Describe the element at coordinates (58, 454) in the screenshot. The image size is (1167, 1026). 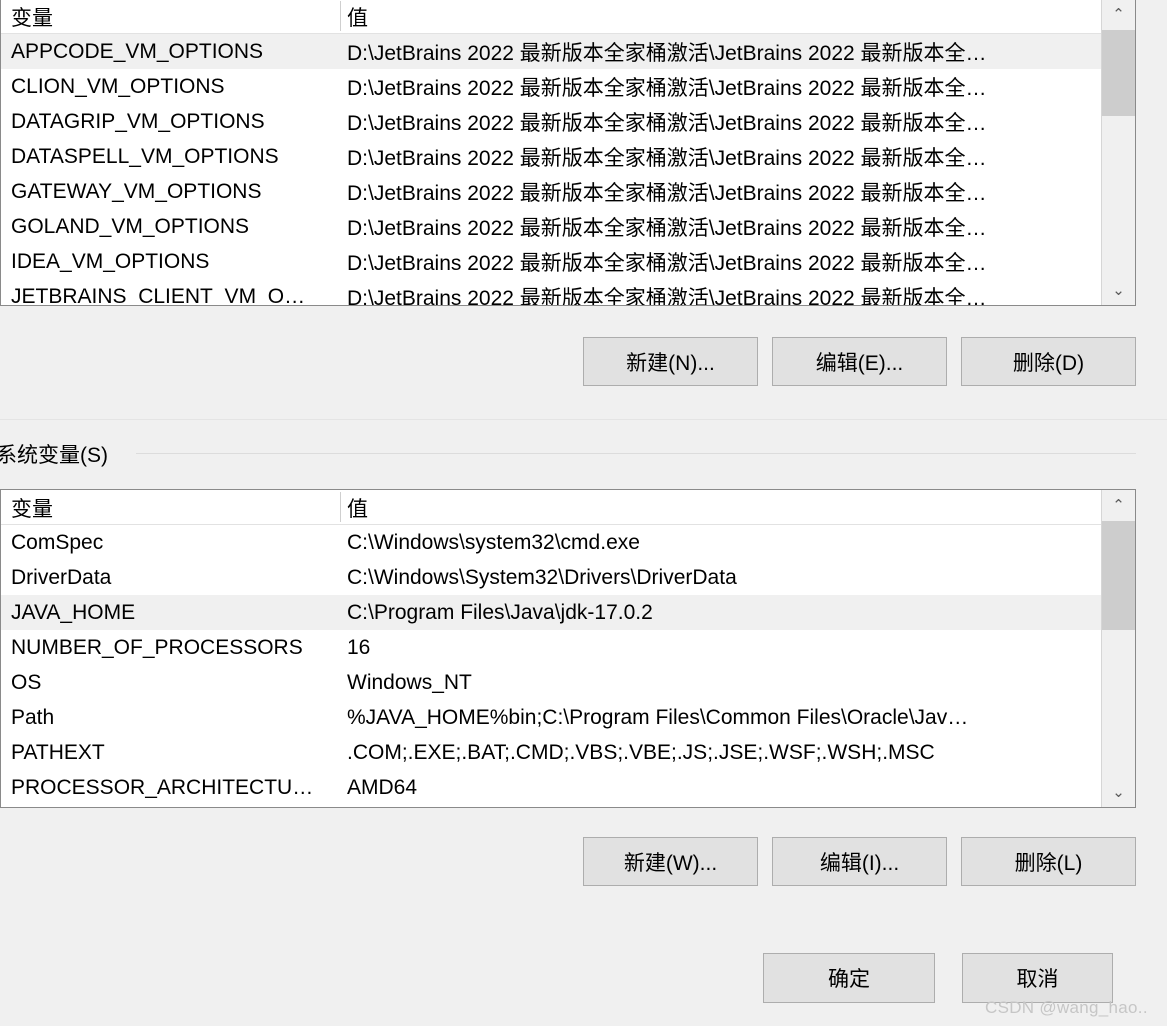
I see `system-variables-group-label: 系统变量(S)` at that location.